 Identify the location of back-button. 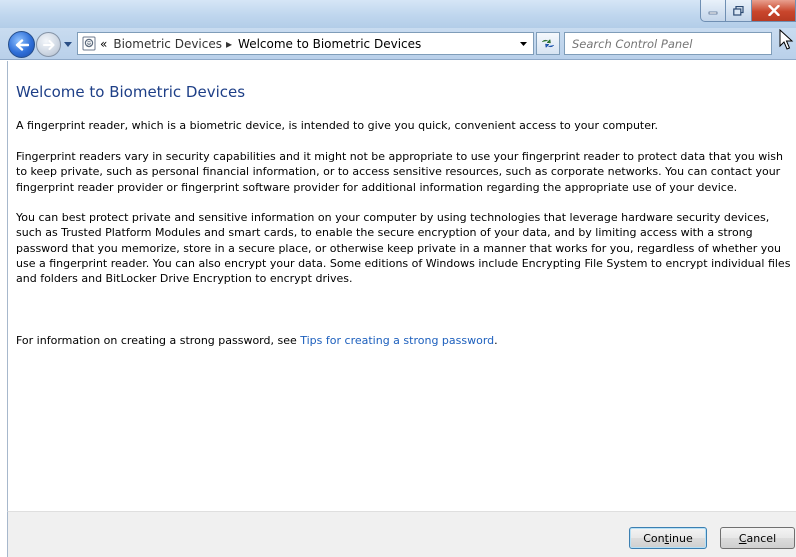
(21, 44).